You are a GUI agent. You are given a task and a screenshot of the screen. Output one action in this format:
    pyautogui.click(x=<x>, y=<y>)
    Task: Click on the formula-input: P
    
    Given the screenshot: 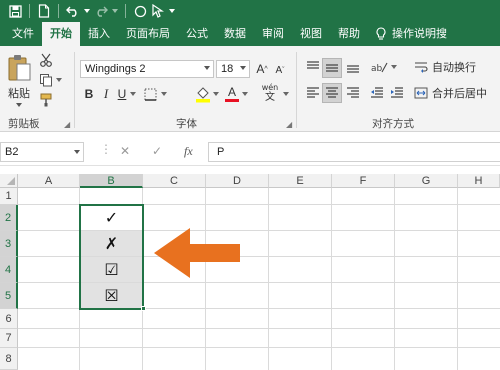 What is the action you would take?
    pyautogui.click(x=354, y=152)
    